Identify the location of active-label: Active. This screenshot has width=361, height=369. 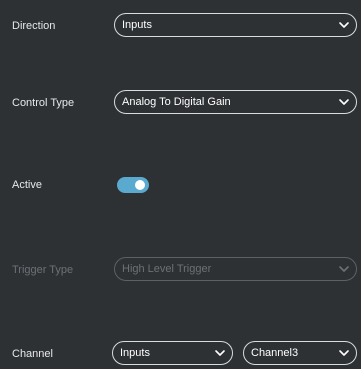
(27, 185).